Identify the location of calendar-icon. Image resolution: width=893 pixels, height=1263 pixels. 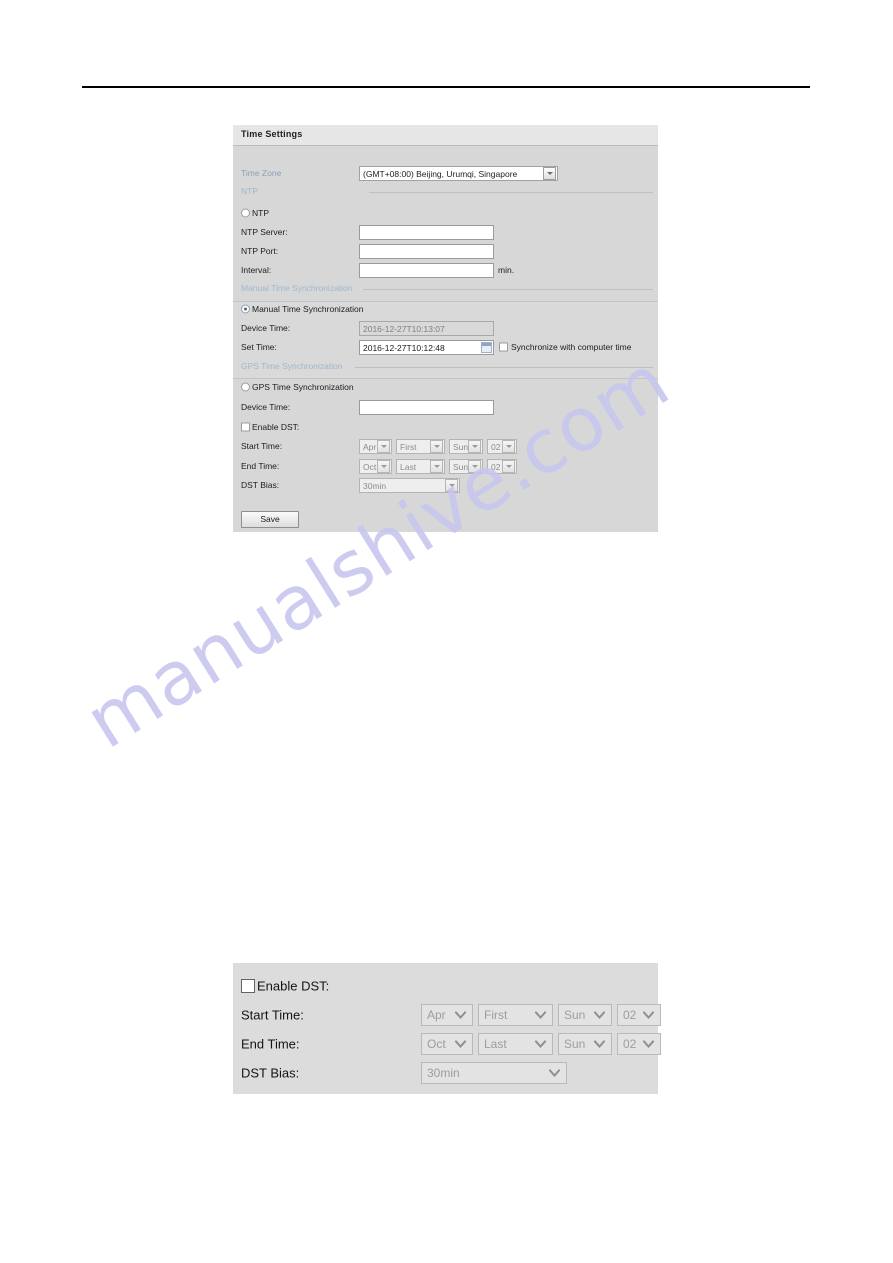
(486, 347).